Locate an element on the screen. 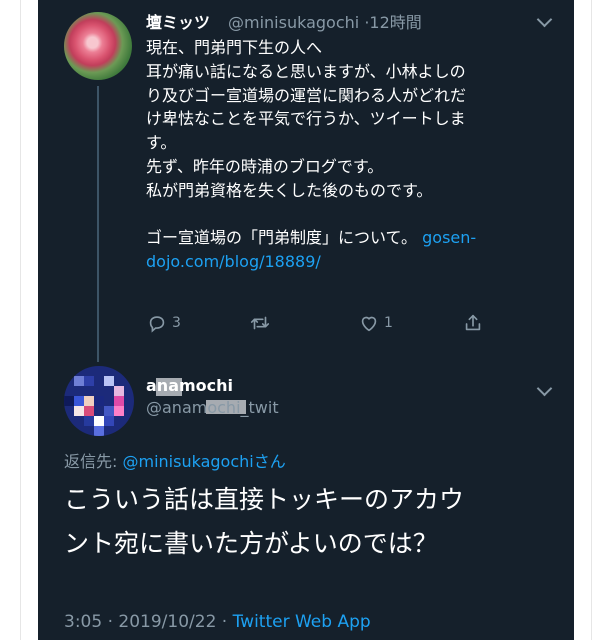  author-handle: @anamochi_twit is located at coordinates (212, 407).